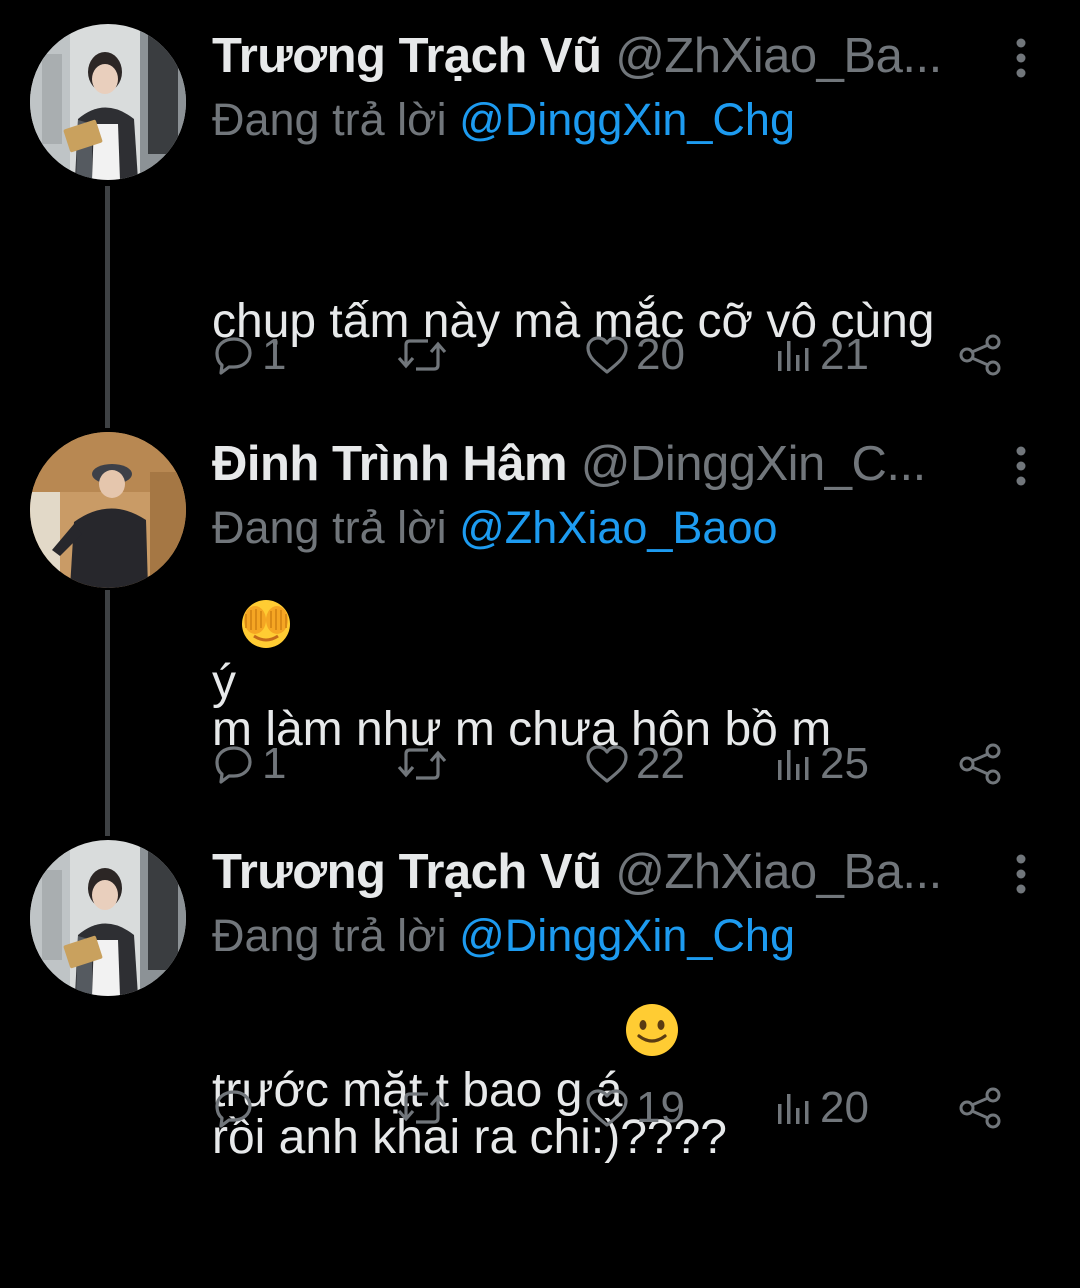  Describe the element at coordinates (660, 354) in the screenshot. I see `like-count: 20` at that location.